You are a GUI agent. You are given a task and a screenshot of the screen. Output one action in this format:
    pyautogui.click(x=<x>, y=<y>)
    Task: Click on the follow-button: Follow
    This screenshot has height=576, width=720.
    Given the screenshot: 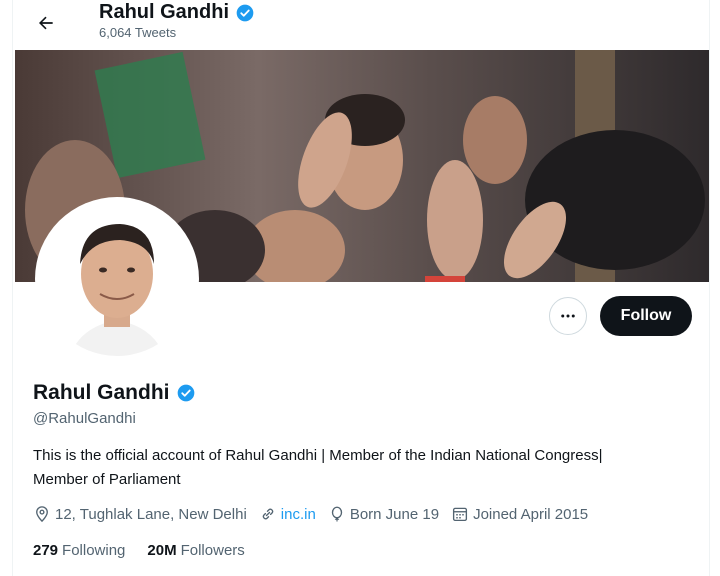 What is the action you would take?
    pyautogui.click(x=646, y=316)
    